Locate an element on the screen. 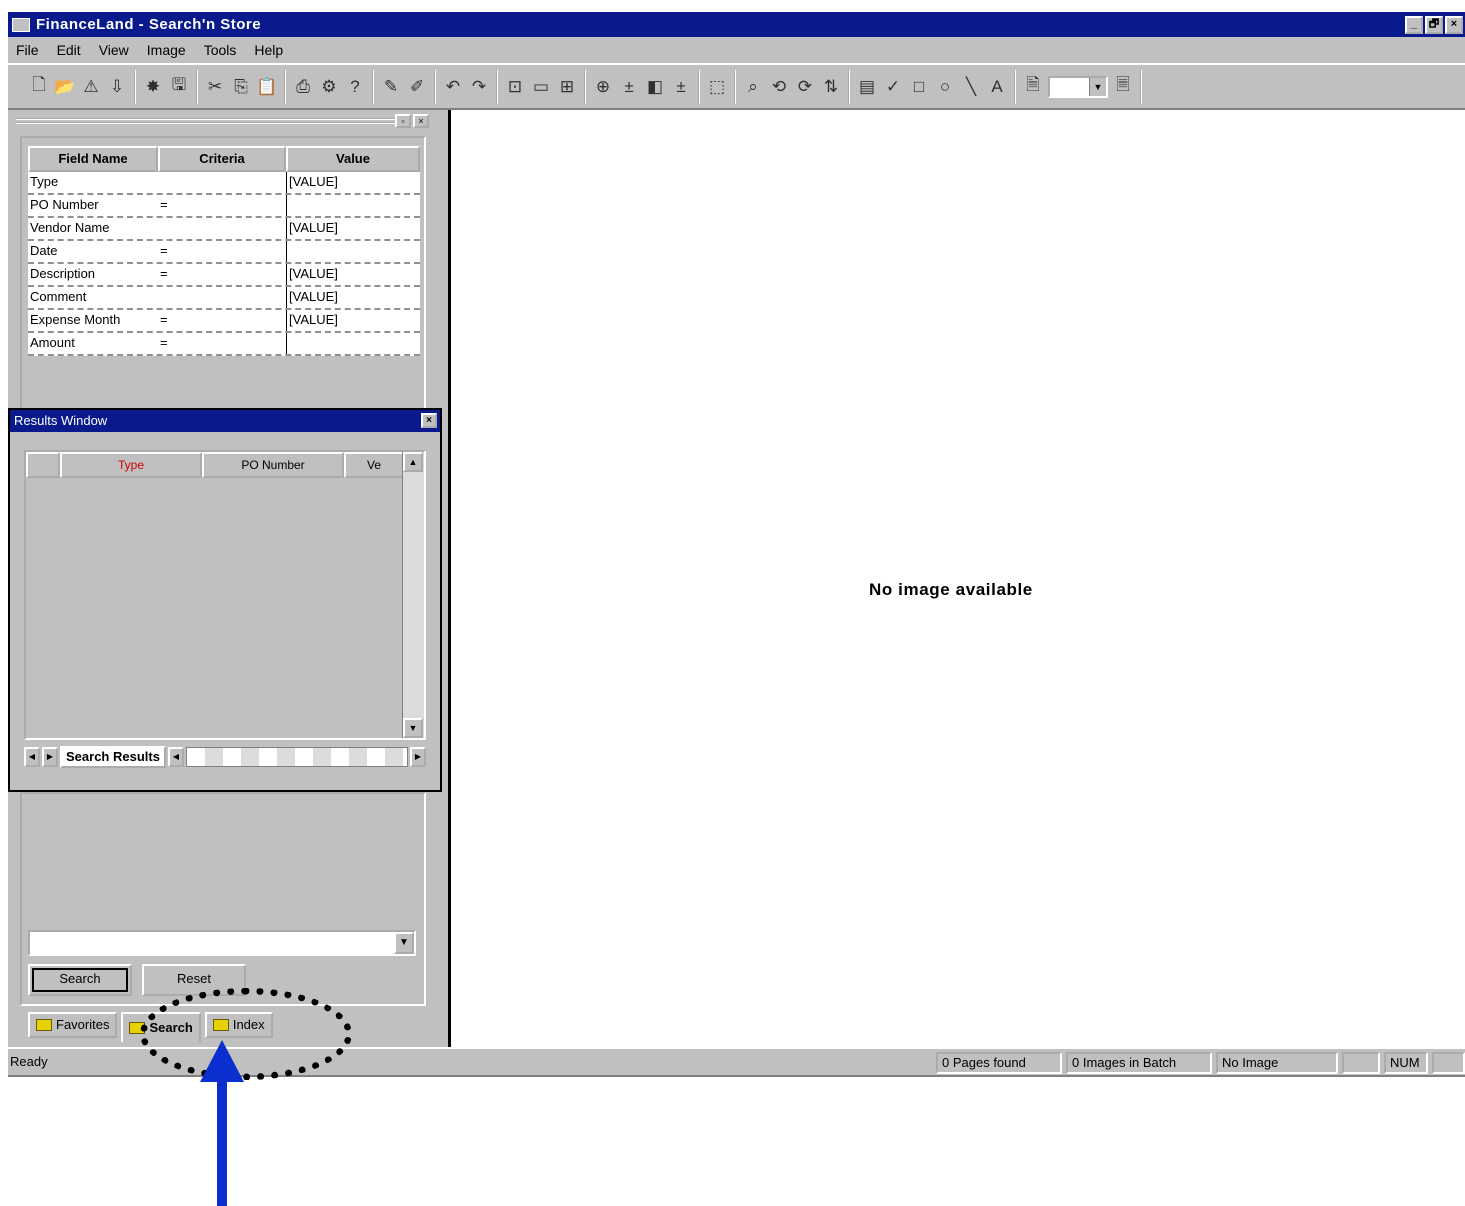 This screenshot has height=1206, width=1465. grid-header-field: Field Name is located at coordinates (93, 159).